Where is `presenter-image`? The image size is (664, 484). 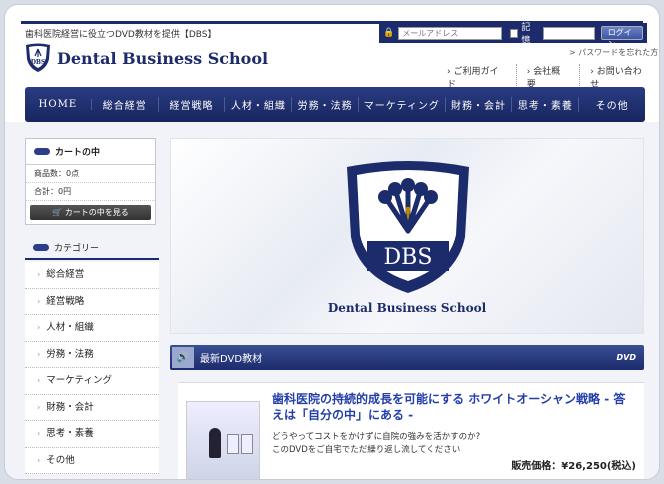
presenter-image is located at coordinates (215, 443).